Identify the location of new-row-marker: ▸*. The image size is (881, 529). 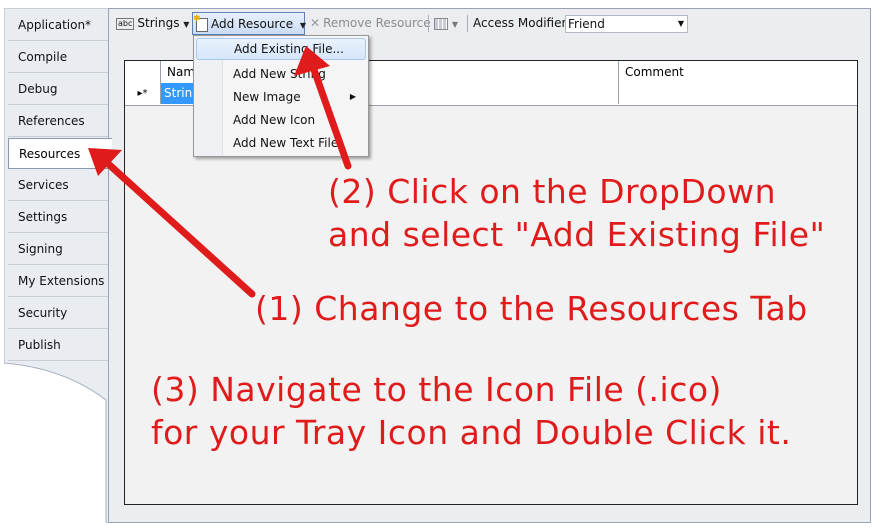
(143, 93).